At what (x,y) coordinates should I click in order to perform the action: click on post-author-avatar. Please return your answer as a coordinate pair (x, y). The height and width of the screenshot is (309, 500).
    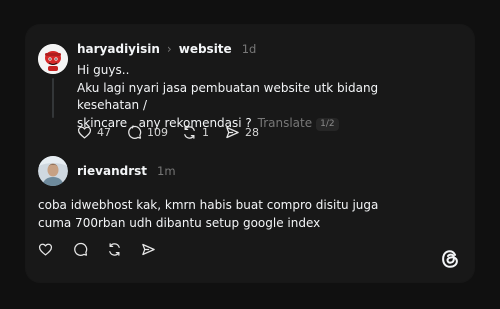
    Looking at the image, I should click on (53, 59).